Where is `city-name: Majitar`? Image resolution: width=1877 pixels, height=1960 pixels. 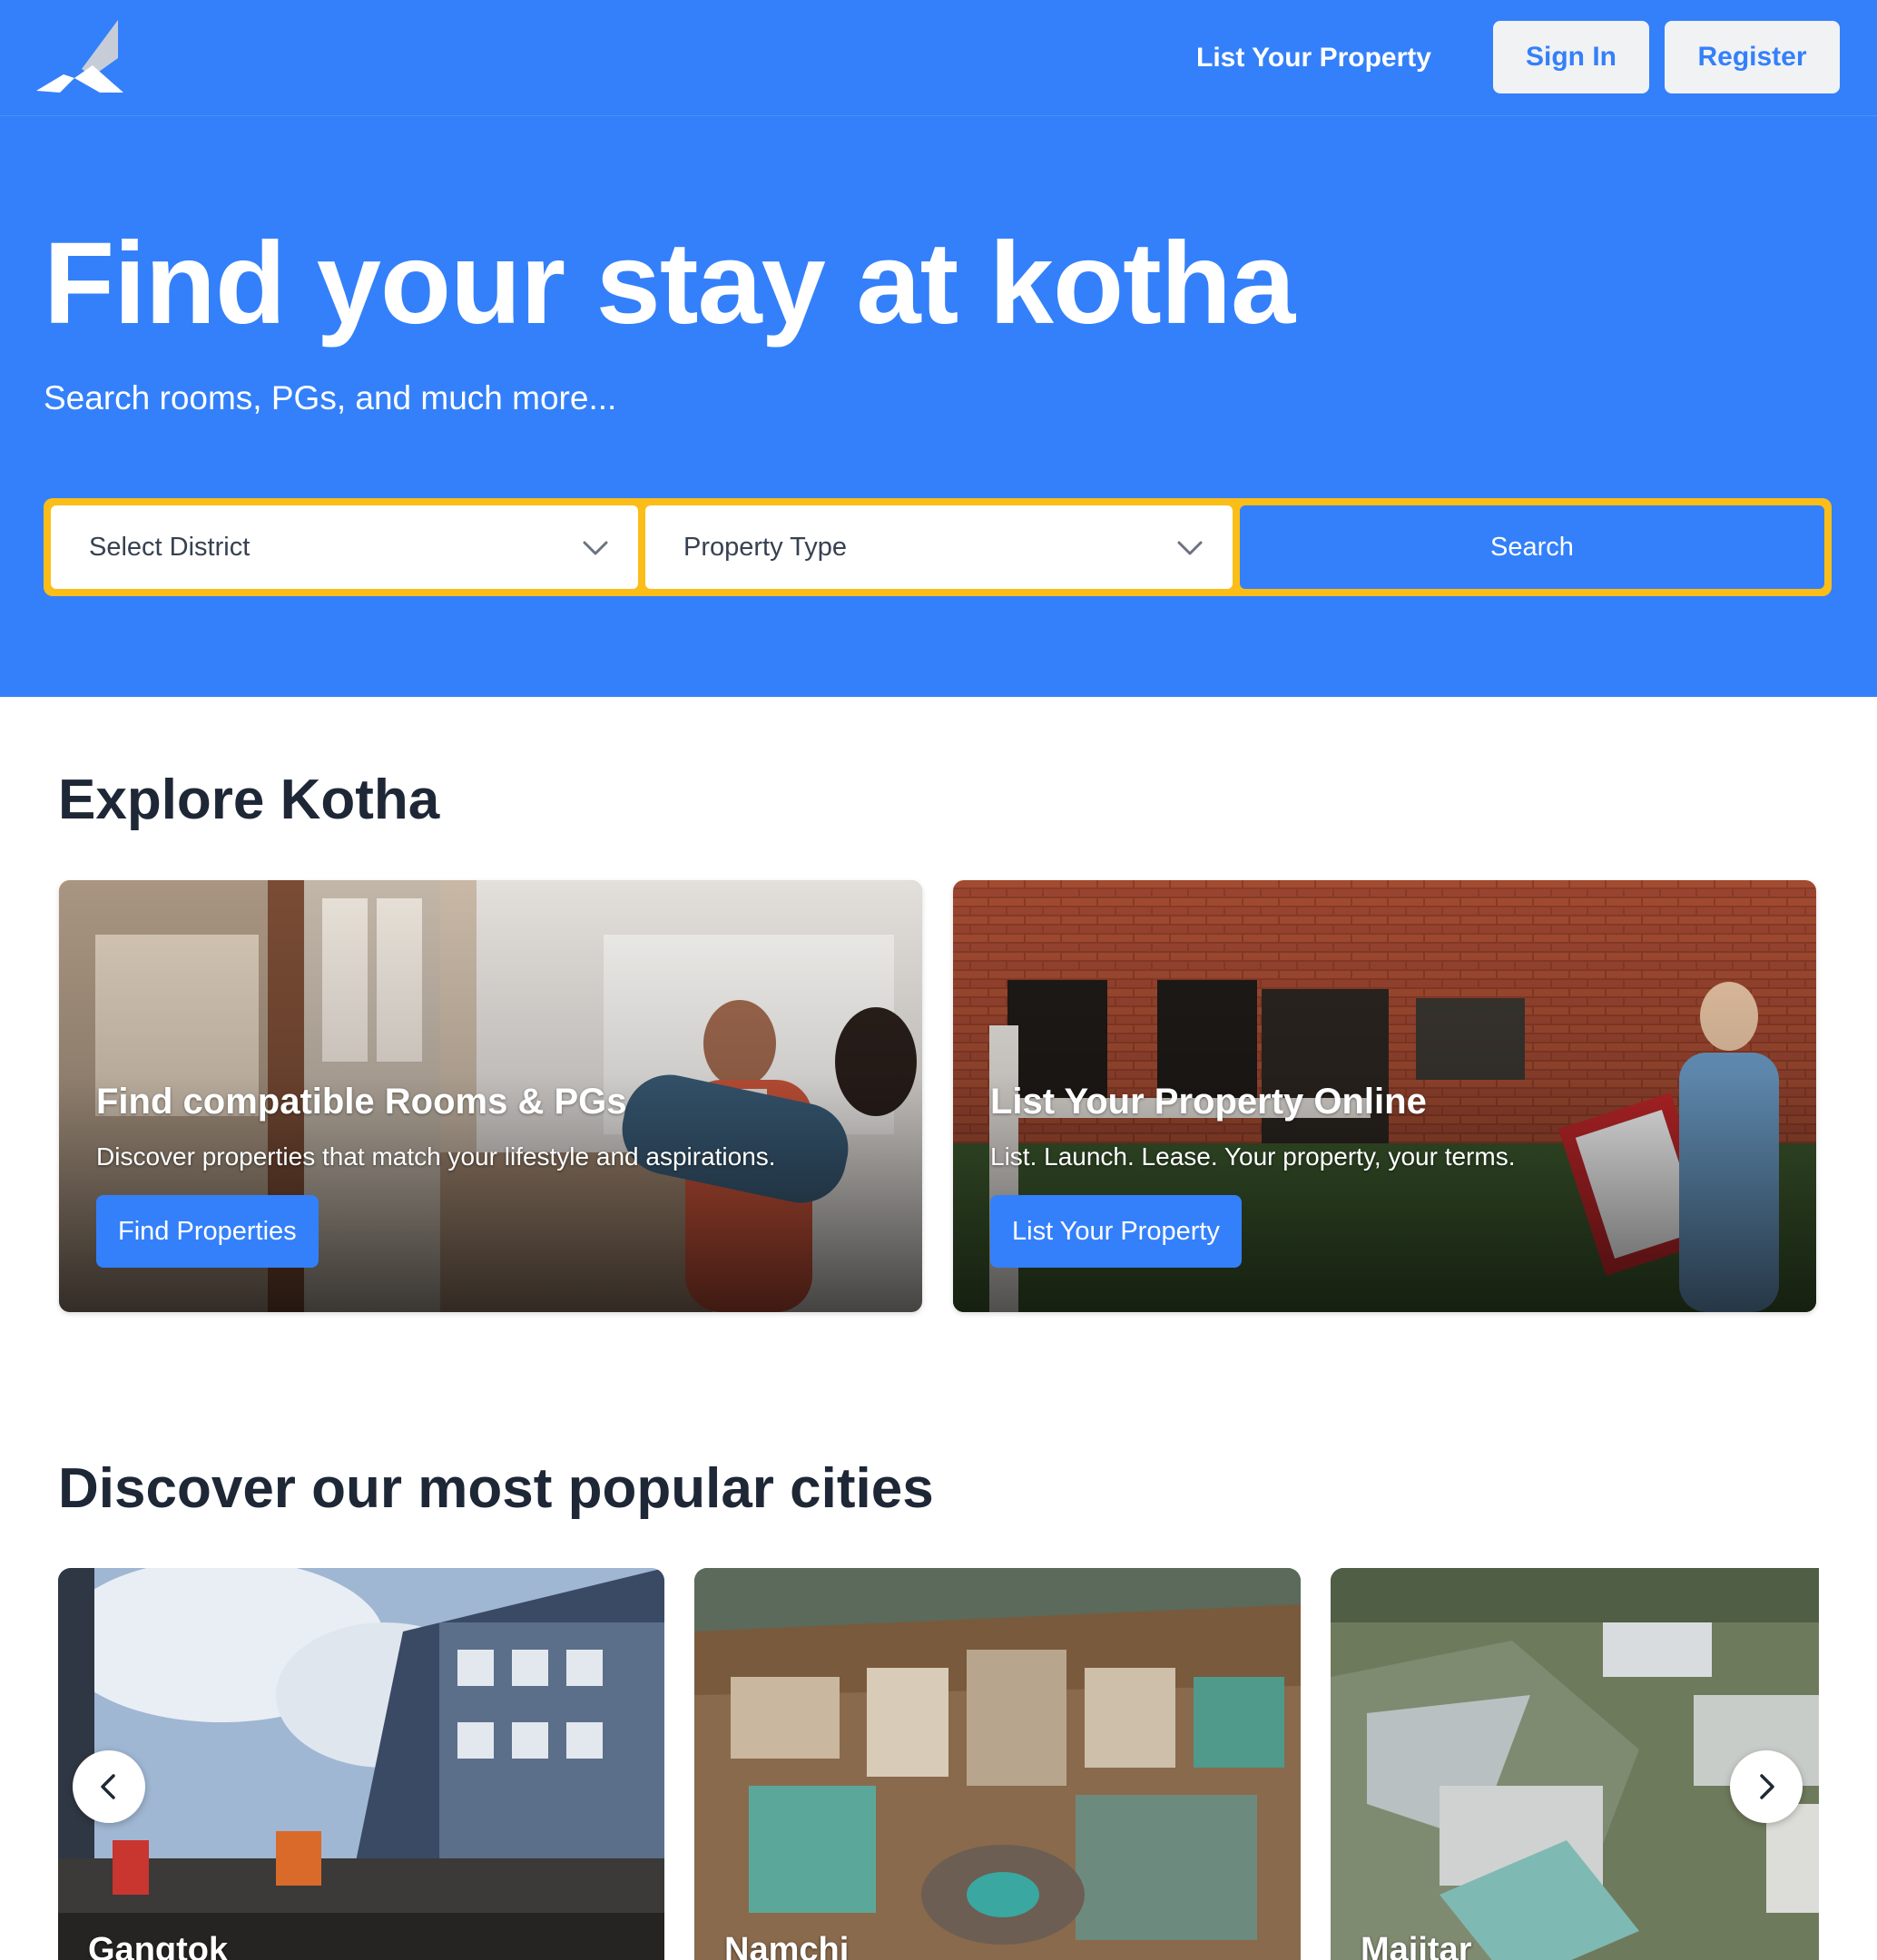 city-name: Majitar is located at coordinates (1416, 1945).